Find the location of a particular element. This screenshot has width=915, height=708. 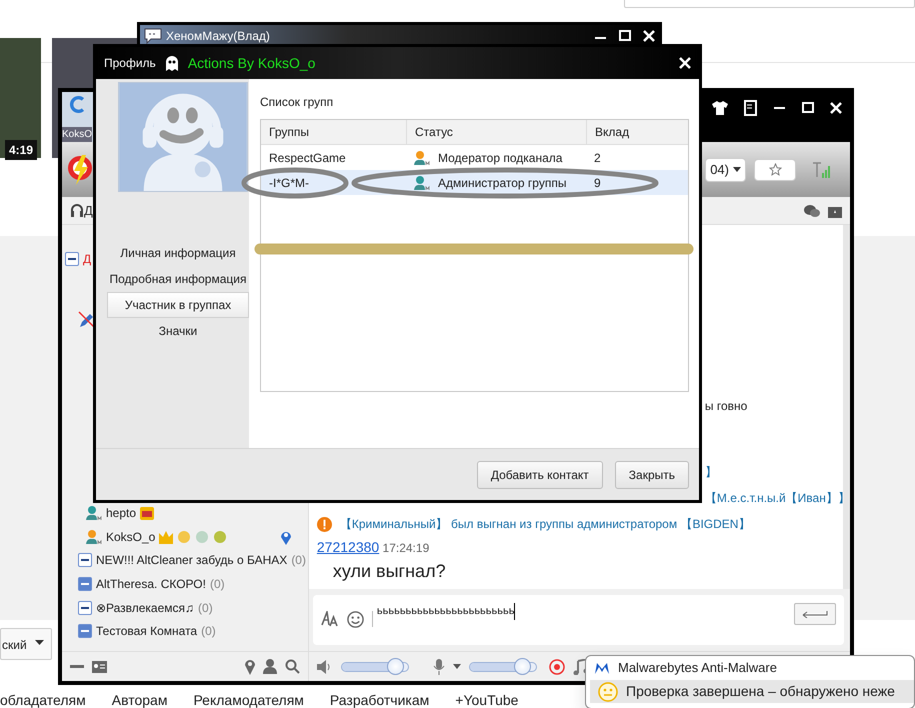

group-name: ⊗Развлекаемся♫ is located at coordinates (145, 607).